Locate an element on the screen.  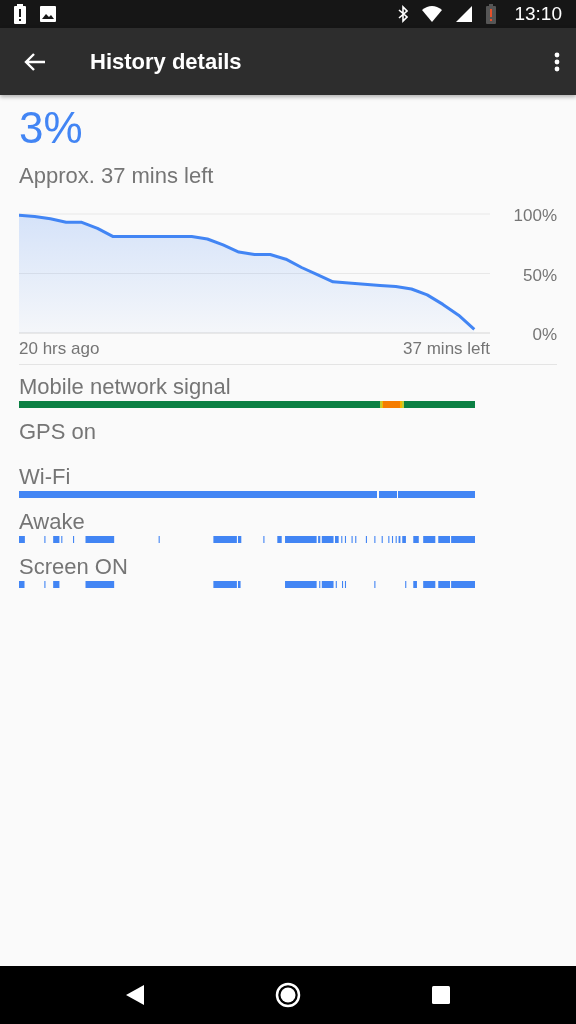
timeline-label: Awake is located at coordinates (52, 522).